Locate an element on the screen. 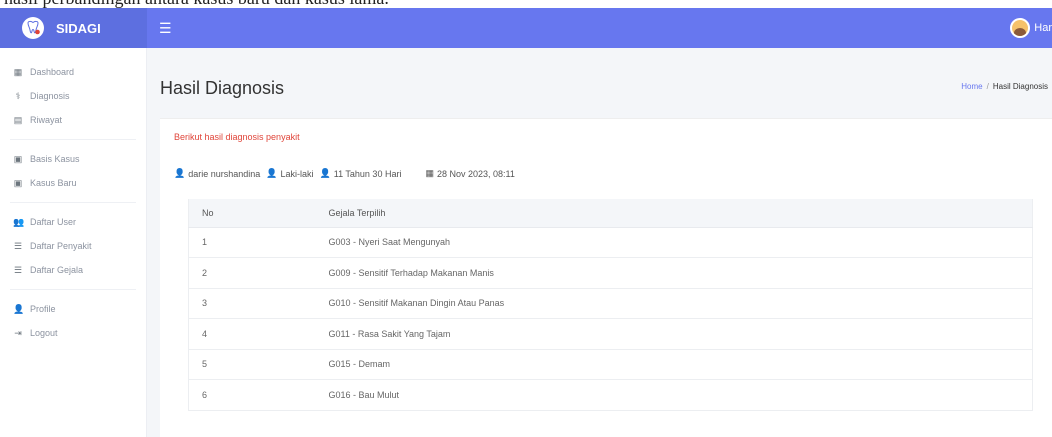 This screenshot has height=437, width=1052. table-header-row: No Gejala Terpilih is located at coordinates (610, 213).